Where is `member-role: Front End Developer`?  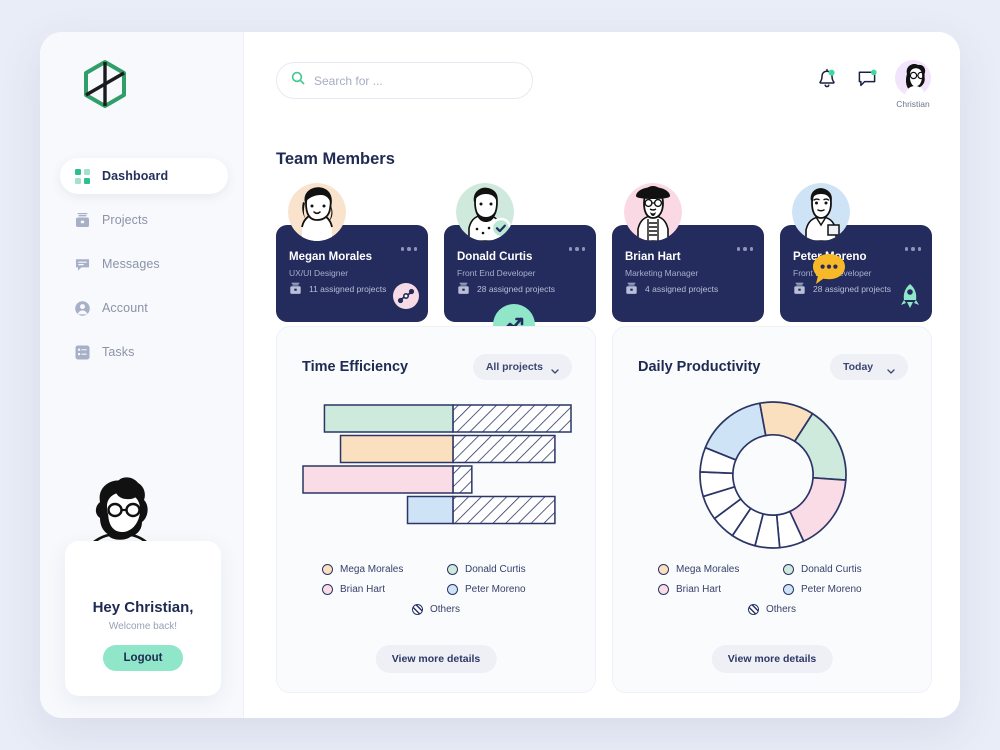
member-role: Front End Developer is located at coordinates (496, 273).